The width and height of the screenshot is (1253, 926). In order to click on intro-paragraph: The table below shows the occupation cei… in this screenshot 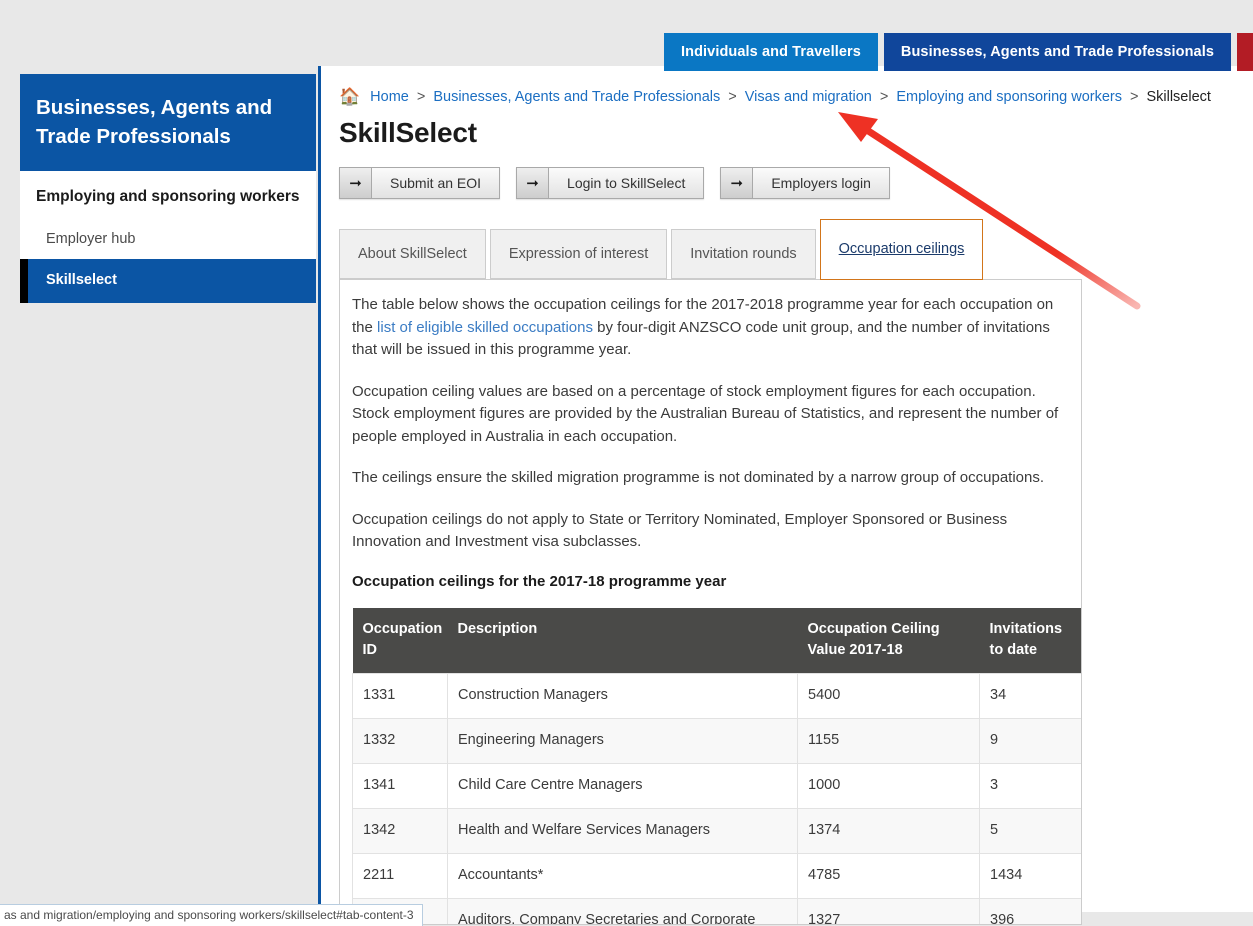, I will do `click(709, 328)`.